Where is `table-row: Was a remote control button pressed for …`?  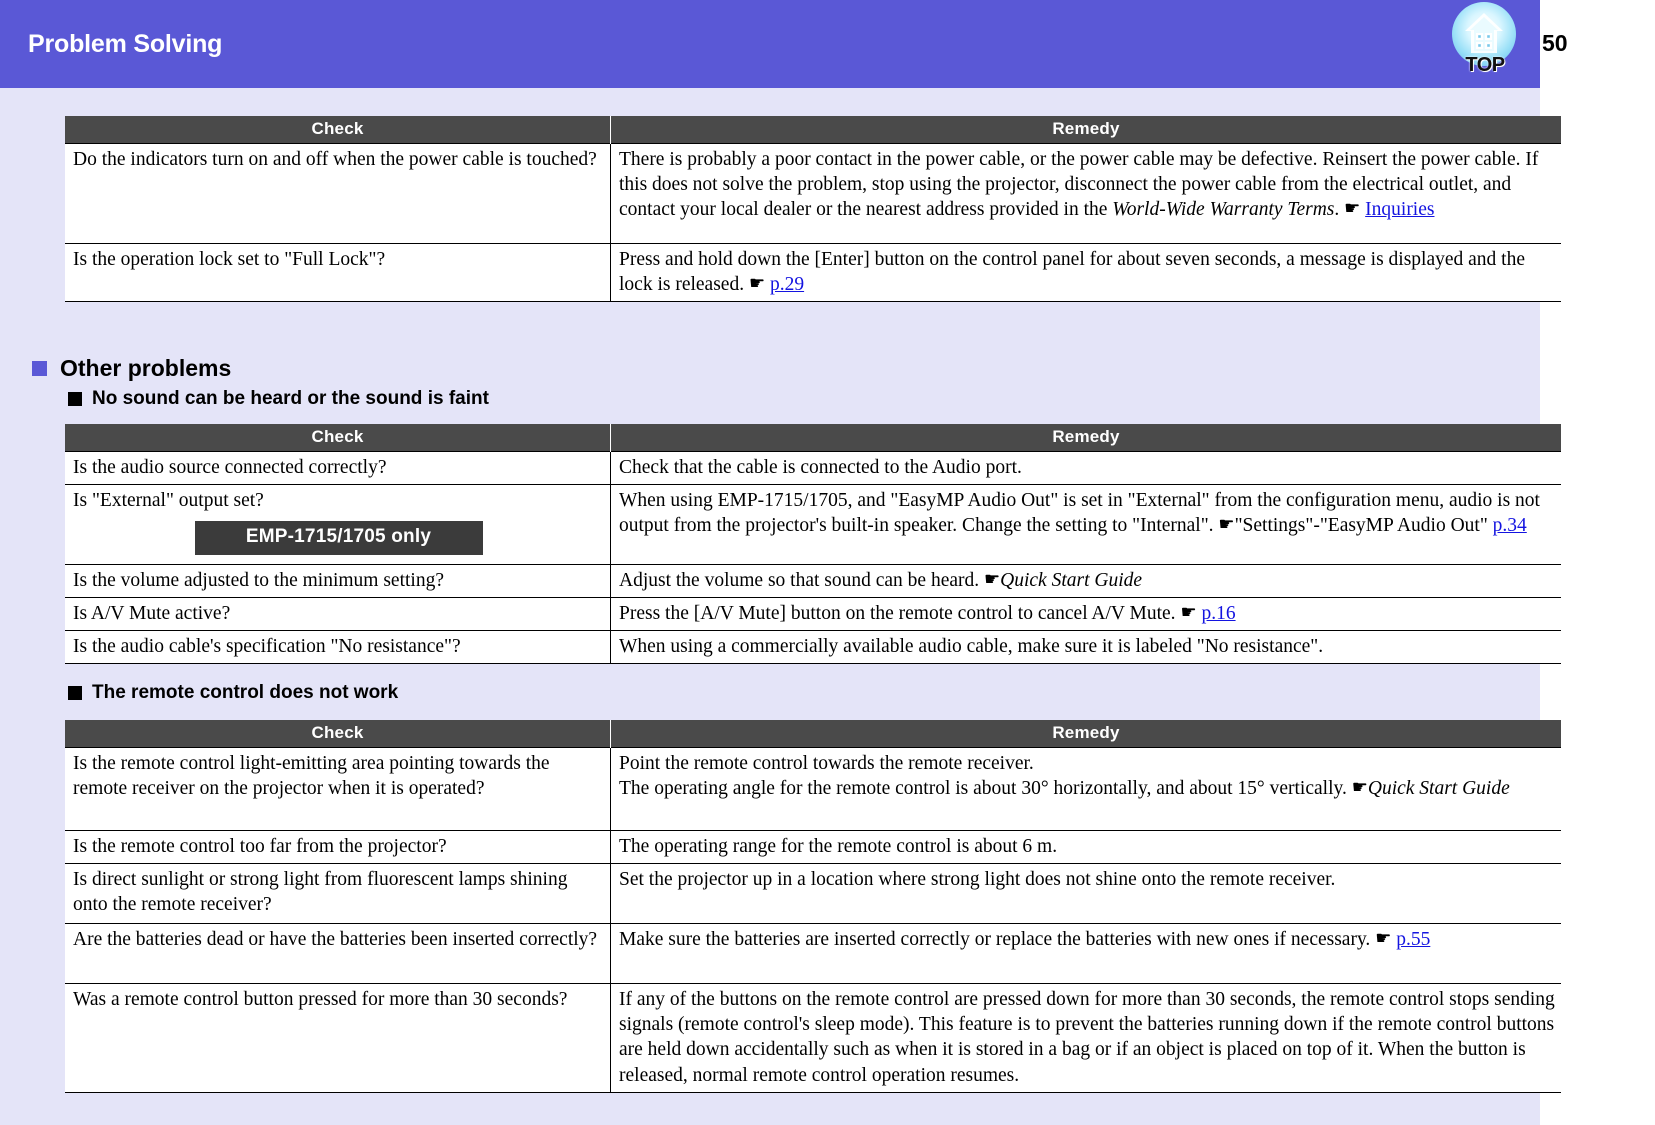
table-row: Was a remote control button pressed for … is located at coordinates (813, 1038).